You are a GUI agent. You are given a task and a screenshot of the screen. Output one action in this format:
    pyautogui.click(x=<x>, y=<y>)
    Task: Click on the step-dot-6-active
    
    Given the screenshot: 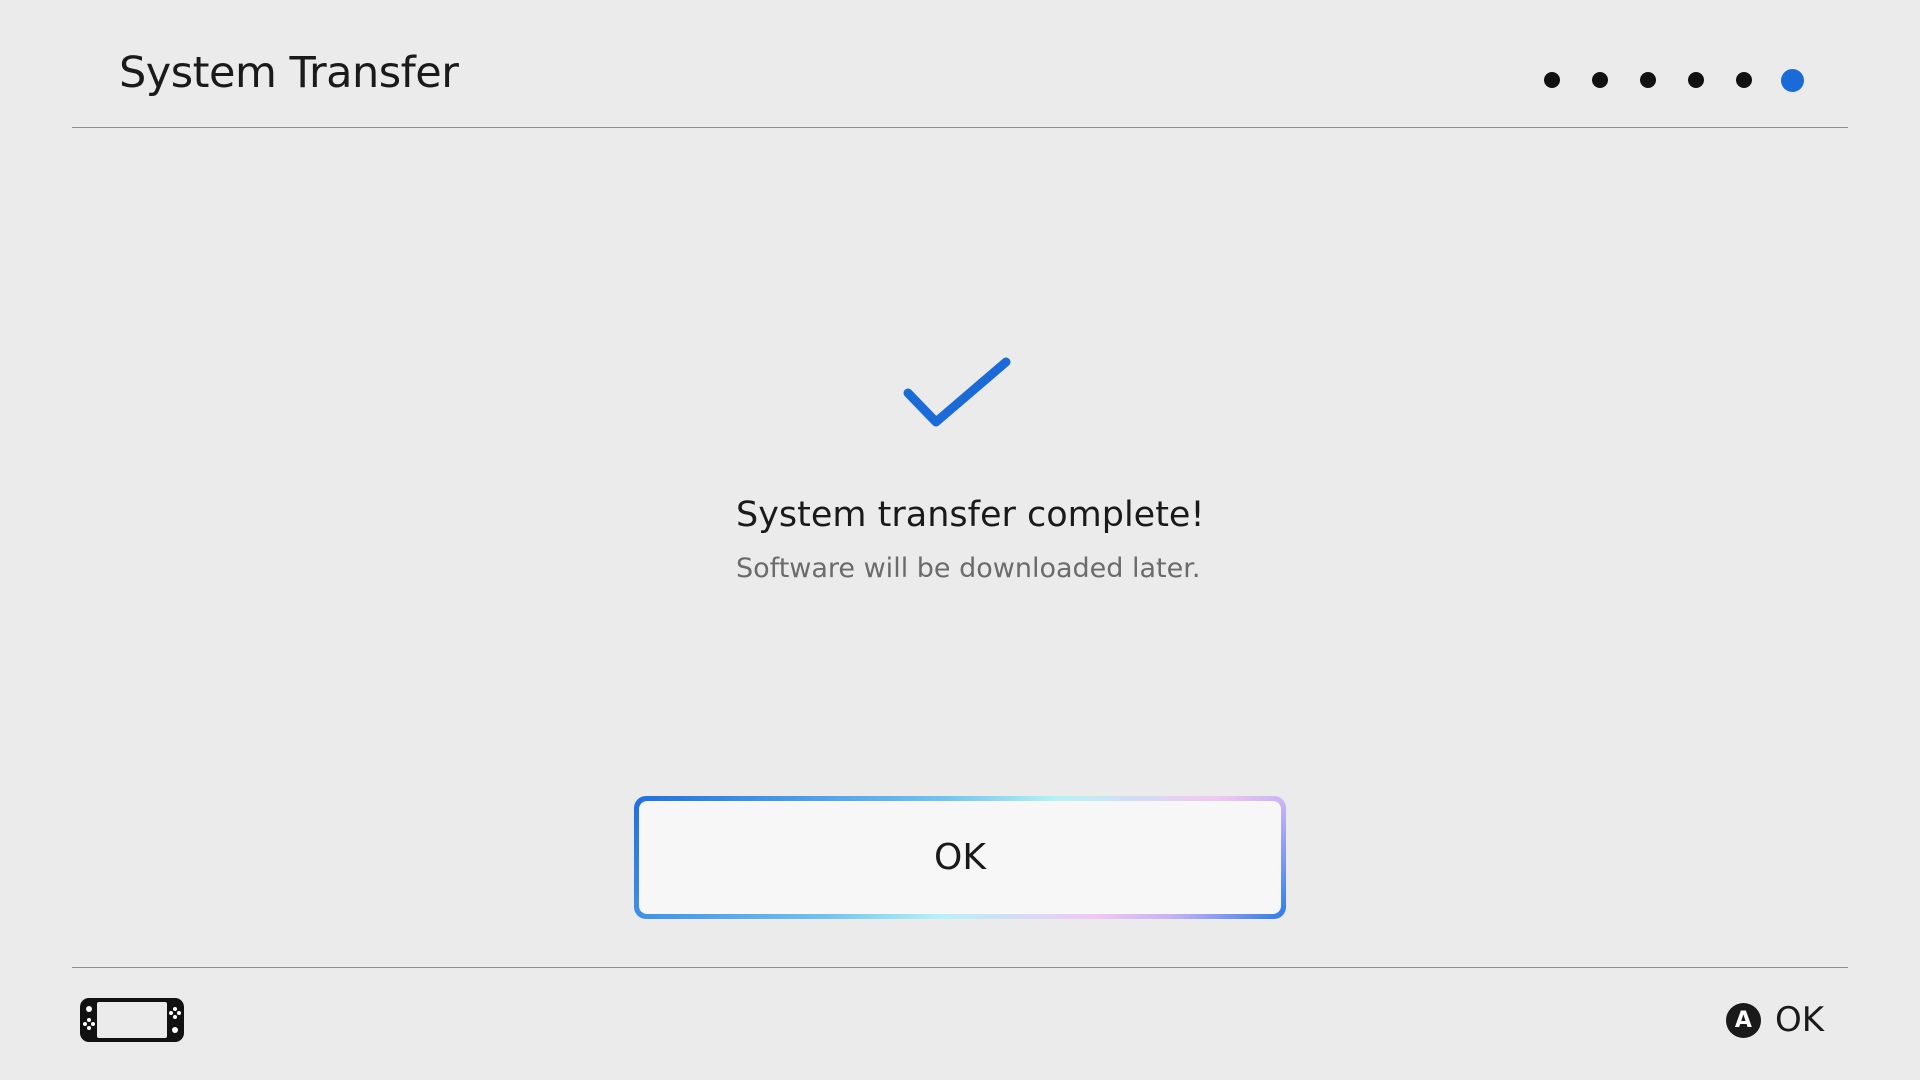 What is the action you would take?
    pyautogui.click(x=1792, y=80)
    